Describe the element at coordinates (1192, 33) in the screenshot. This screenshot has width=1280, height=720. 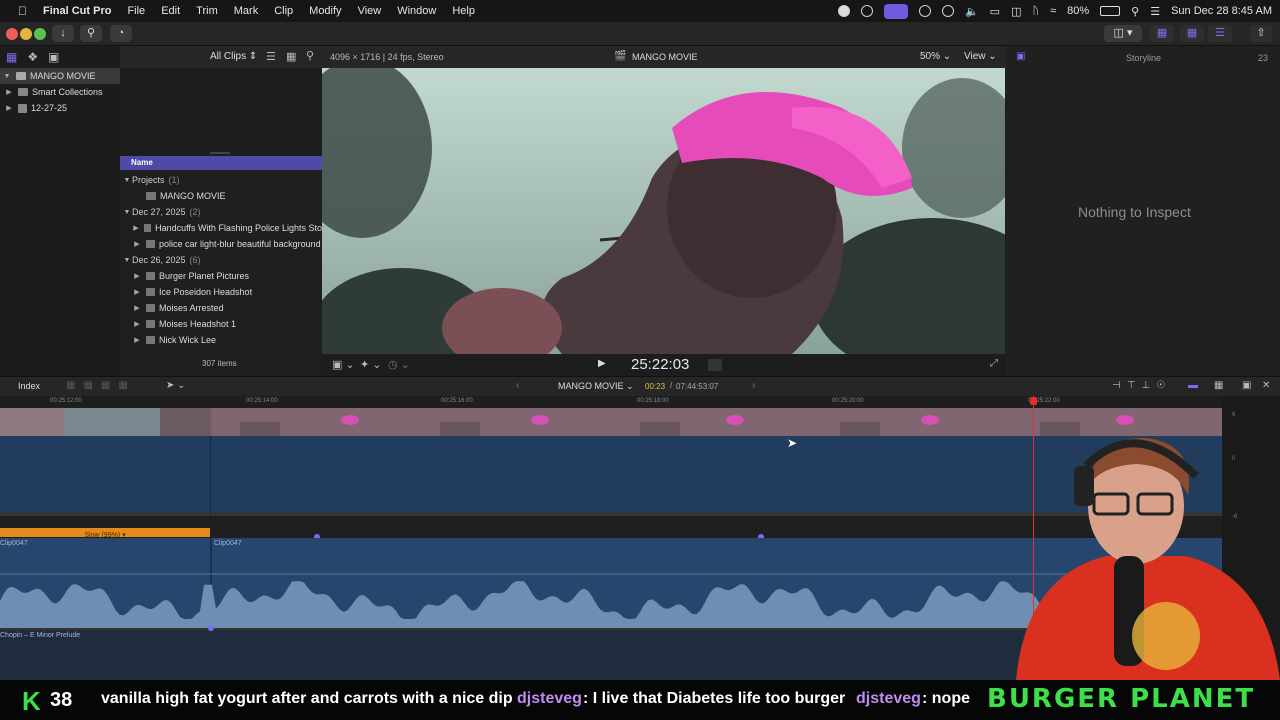
I see `show-timeline-button: ▦` at that location.